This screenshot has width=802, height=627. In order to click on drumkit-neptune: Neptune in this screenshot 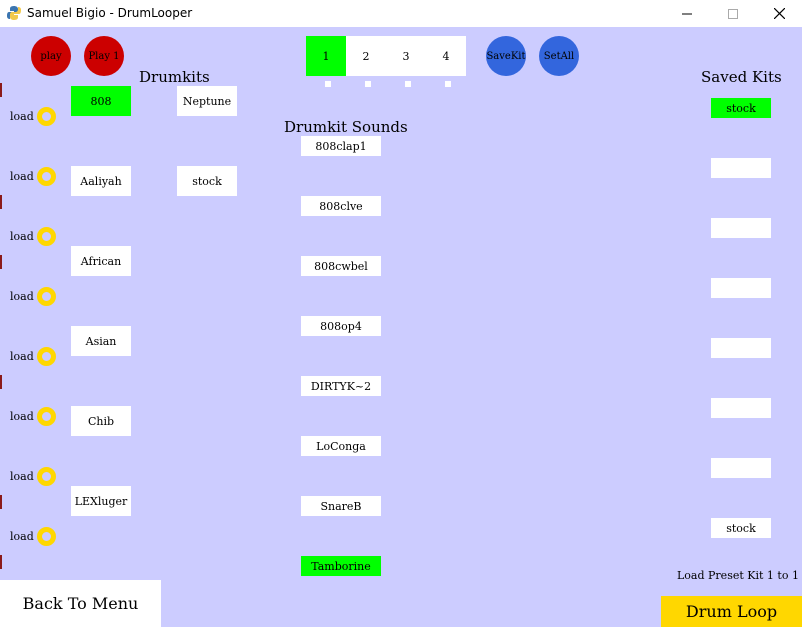, I will do `click(207, 101)`.